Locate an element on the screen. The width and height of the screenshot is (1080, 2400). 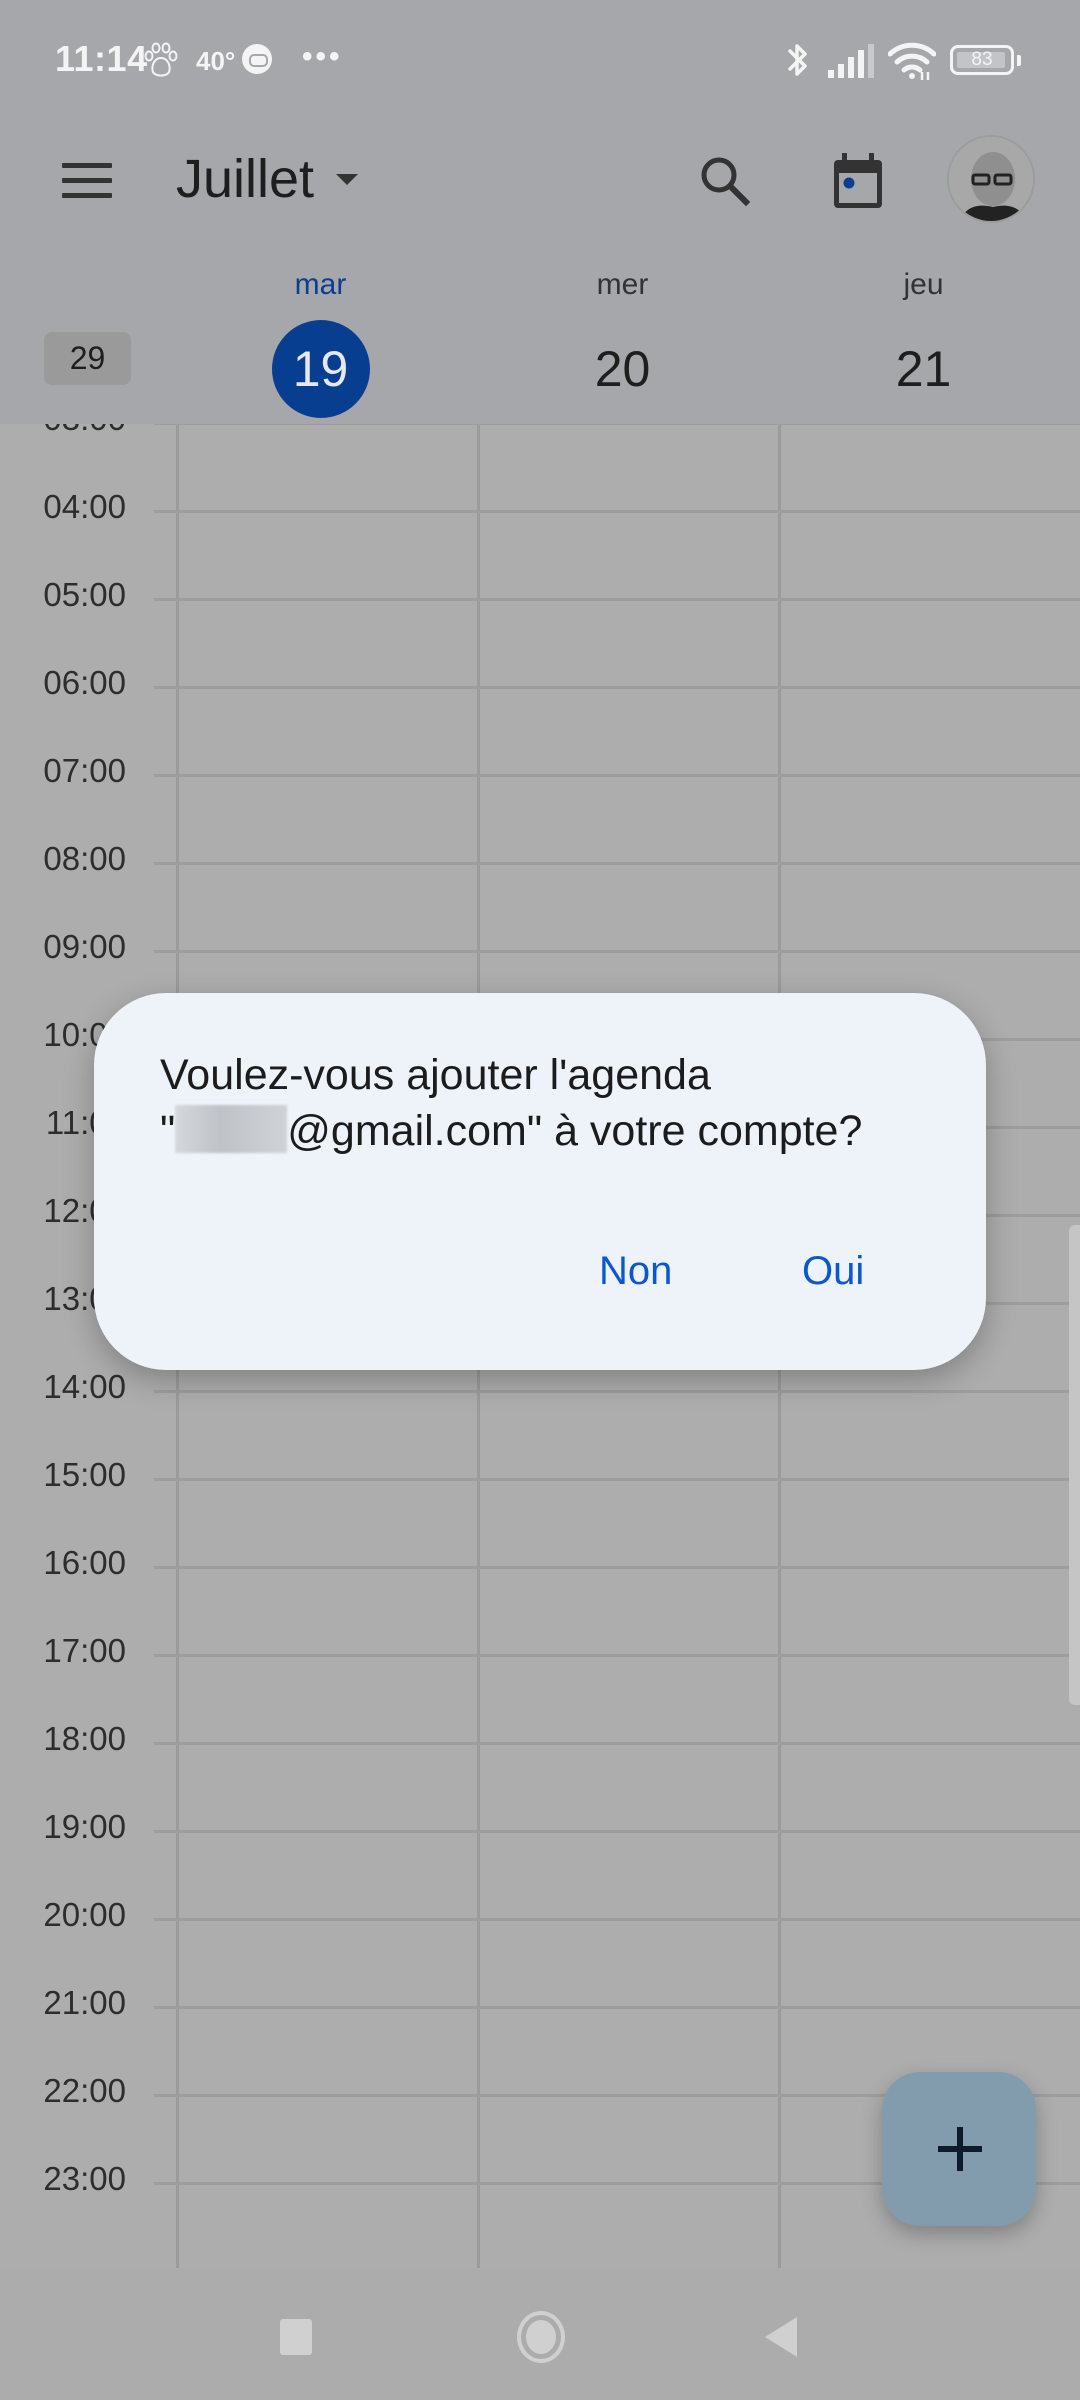
battery-icon: 83 is located at coordinates (985, 60).